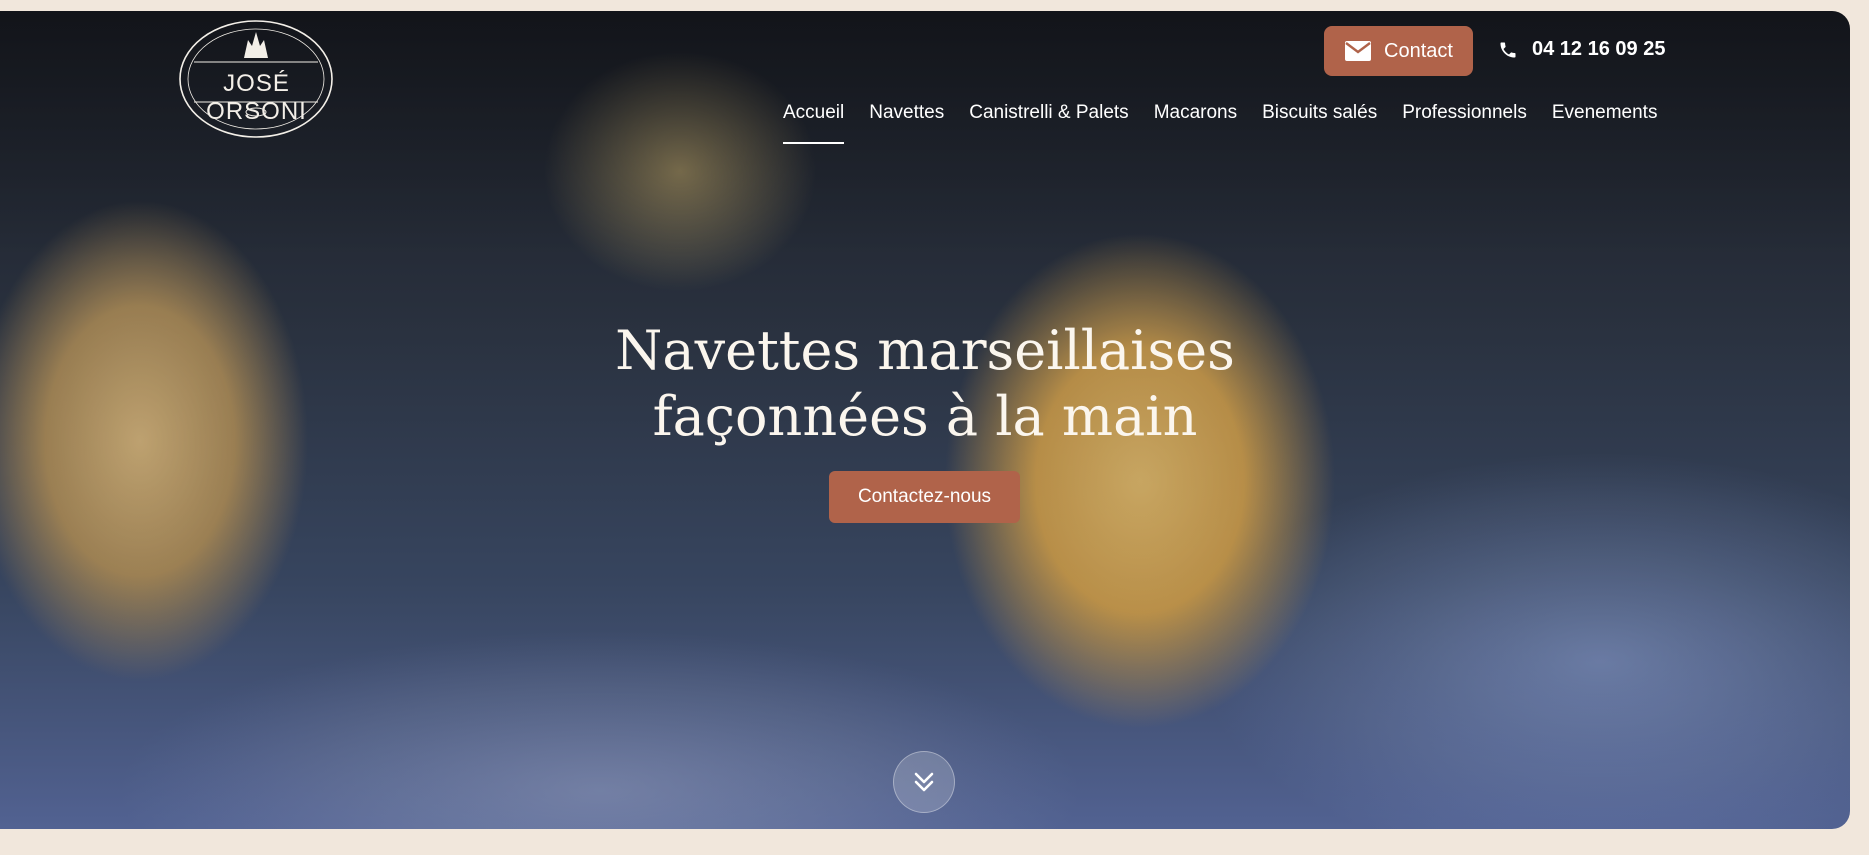 The width and height of the screenshot is (1869, 855). What do you see at coordinates (924, 497) in the screenshot?
I see `contact-us-button: Contactez-nous` at bounding box center [924, 497].